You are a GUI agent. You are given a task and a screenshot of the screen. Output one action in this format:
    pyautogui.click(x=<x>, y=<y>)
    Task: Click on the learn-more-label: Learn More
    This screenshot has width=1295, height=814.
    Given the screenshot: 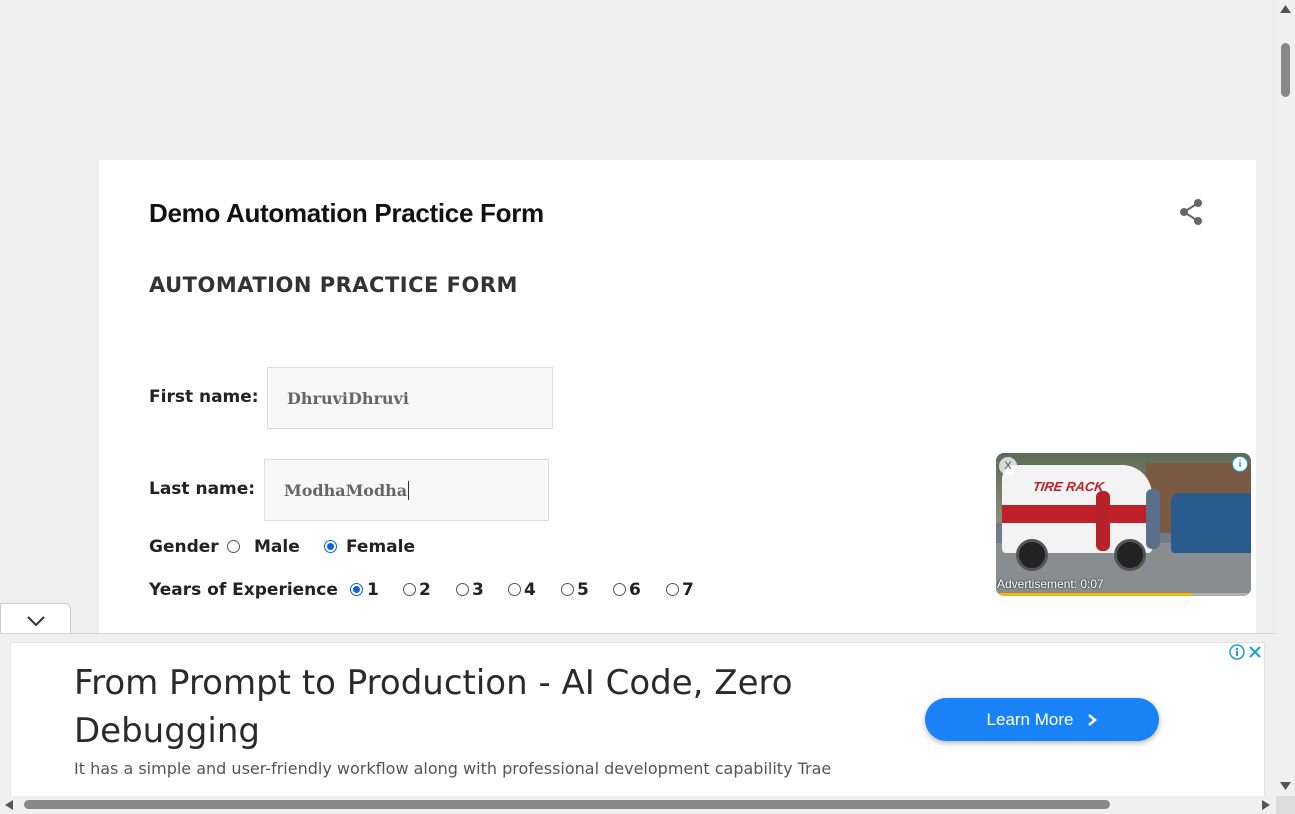 What is the action you would take?
    pyautogui.click(x=1030, y=719)
    